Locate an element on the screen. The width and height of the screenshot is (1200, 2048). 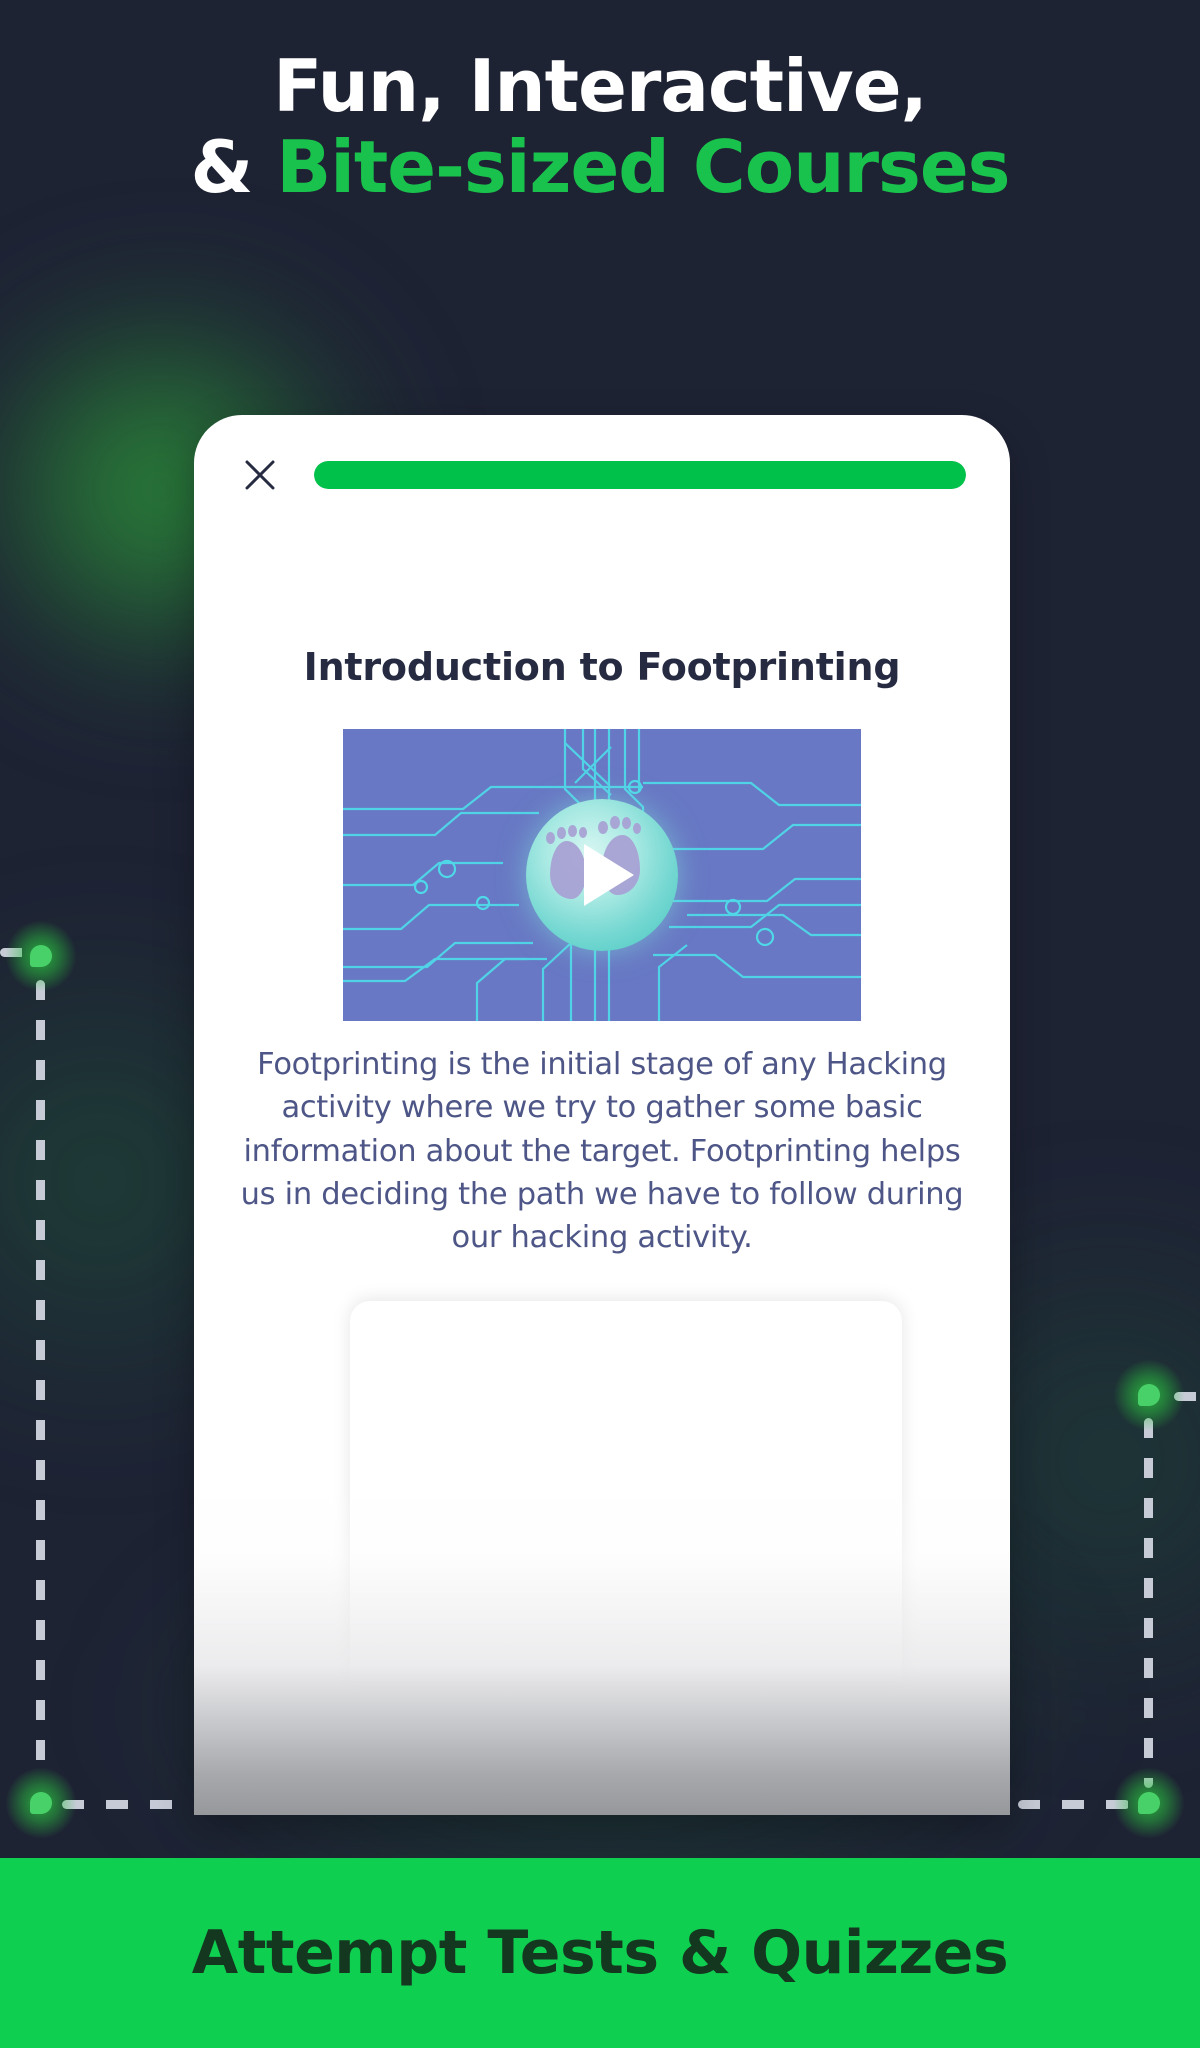
lesson-topbar is located at coordinates (602, 475).